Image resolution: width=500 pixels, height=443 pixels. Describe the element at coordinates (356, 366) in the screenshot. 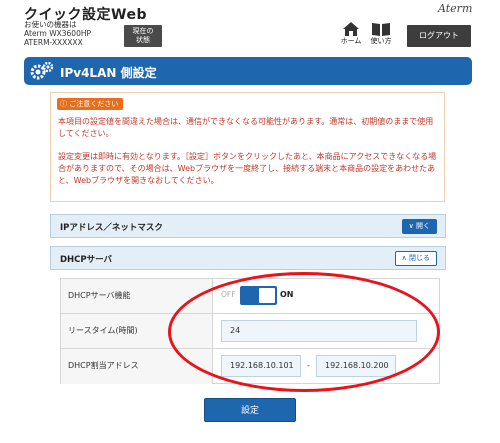

I see `dhcp-range-end-input: 192.168.10.200` at that location.